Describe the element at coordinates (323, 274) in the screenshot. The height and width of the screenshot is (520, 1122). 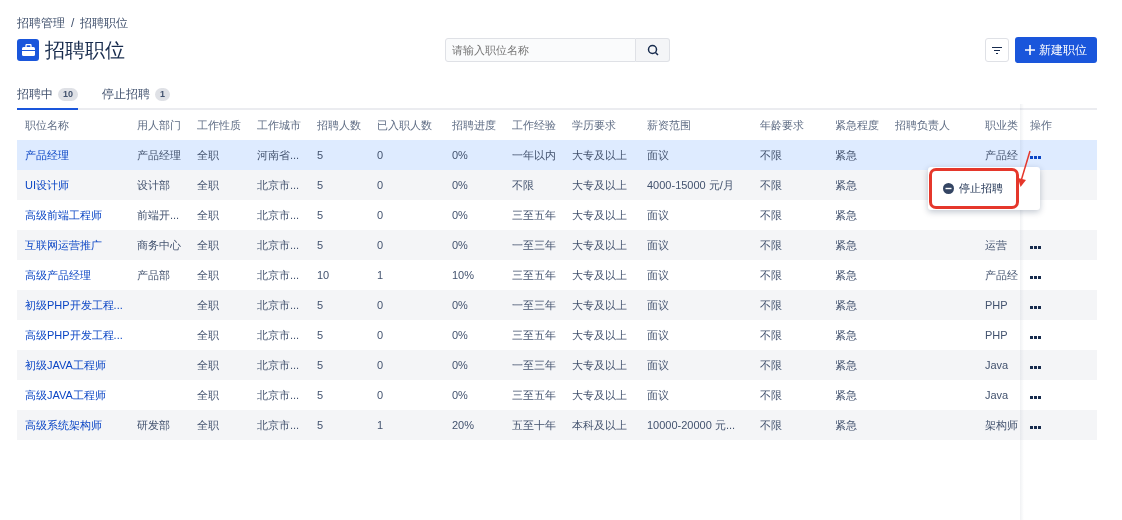
I see `table-cell: 10` at that location.